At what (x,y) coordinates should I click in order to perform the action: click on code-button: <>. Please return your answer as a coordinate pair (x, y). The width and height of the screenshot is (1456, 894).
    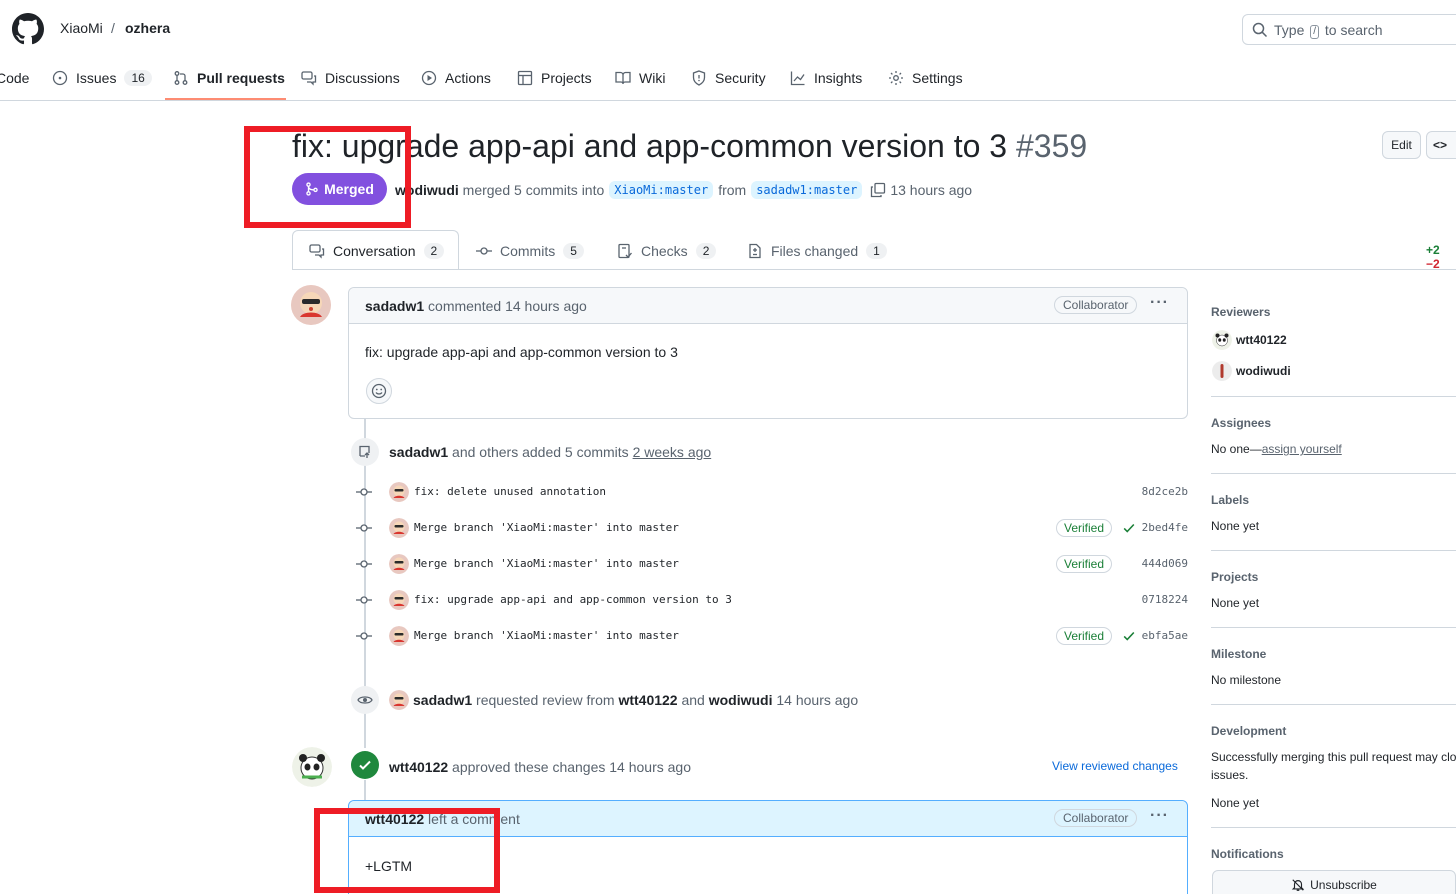
    Looking at the image, I should click on (1441, 145).